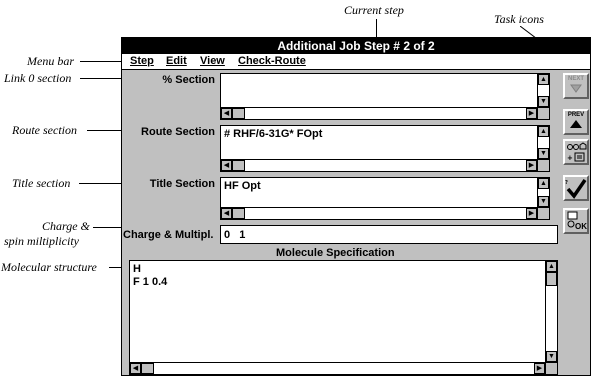 This screenshot has height=378, width=595. What do you see at coordinates (519, 19) in the screenshot?
I see `task-icons-callout: Task icons` at bounding box center [519, 19].